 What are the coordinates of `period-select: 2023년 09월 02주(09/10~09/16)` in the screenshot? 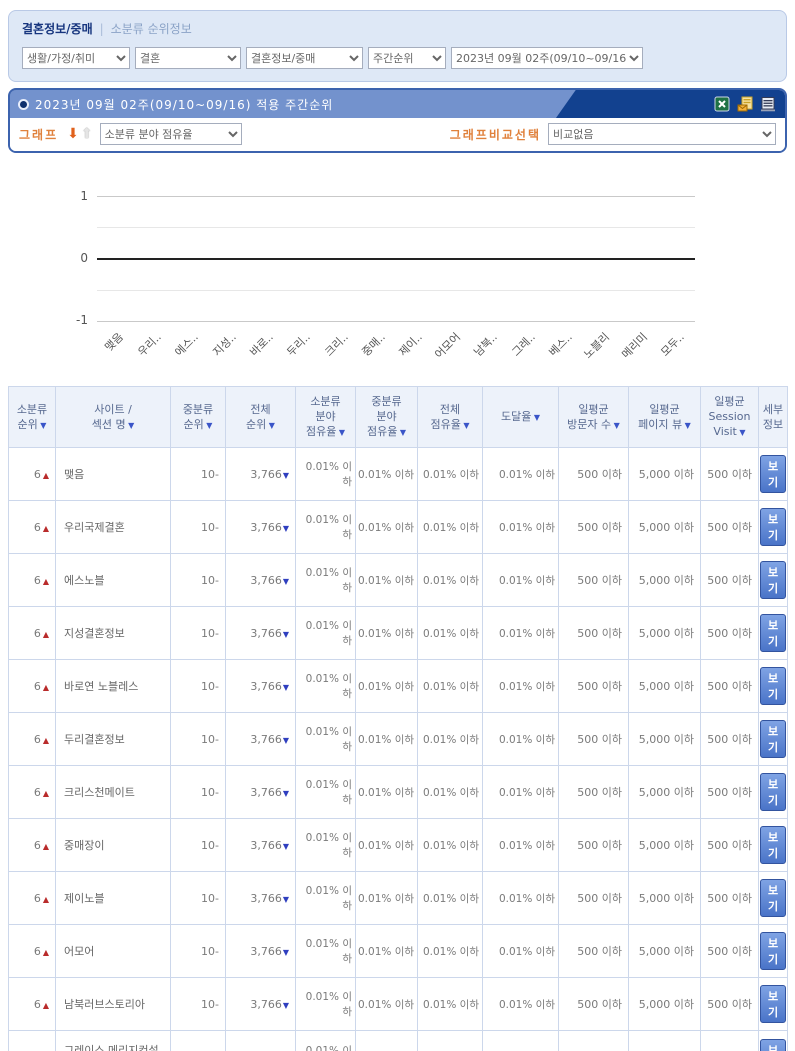 It's located at (547, 58).